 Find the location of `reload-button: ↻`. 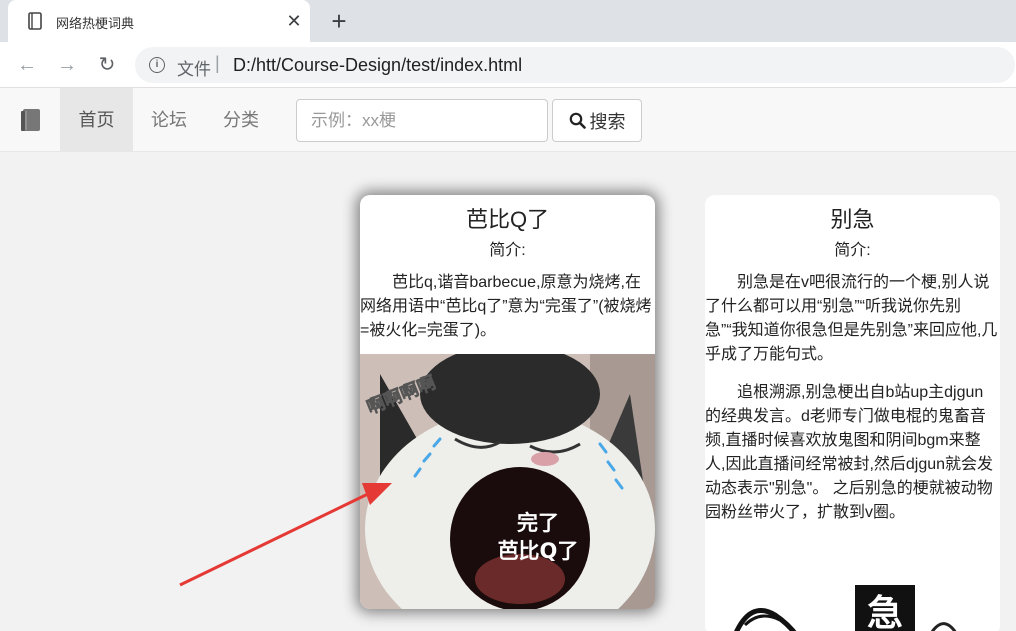

reload-button: ↻ is located at coordinates (107, 65).